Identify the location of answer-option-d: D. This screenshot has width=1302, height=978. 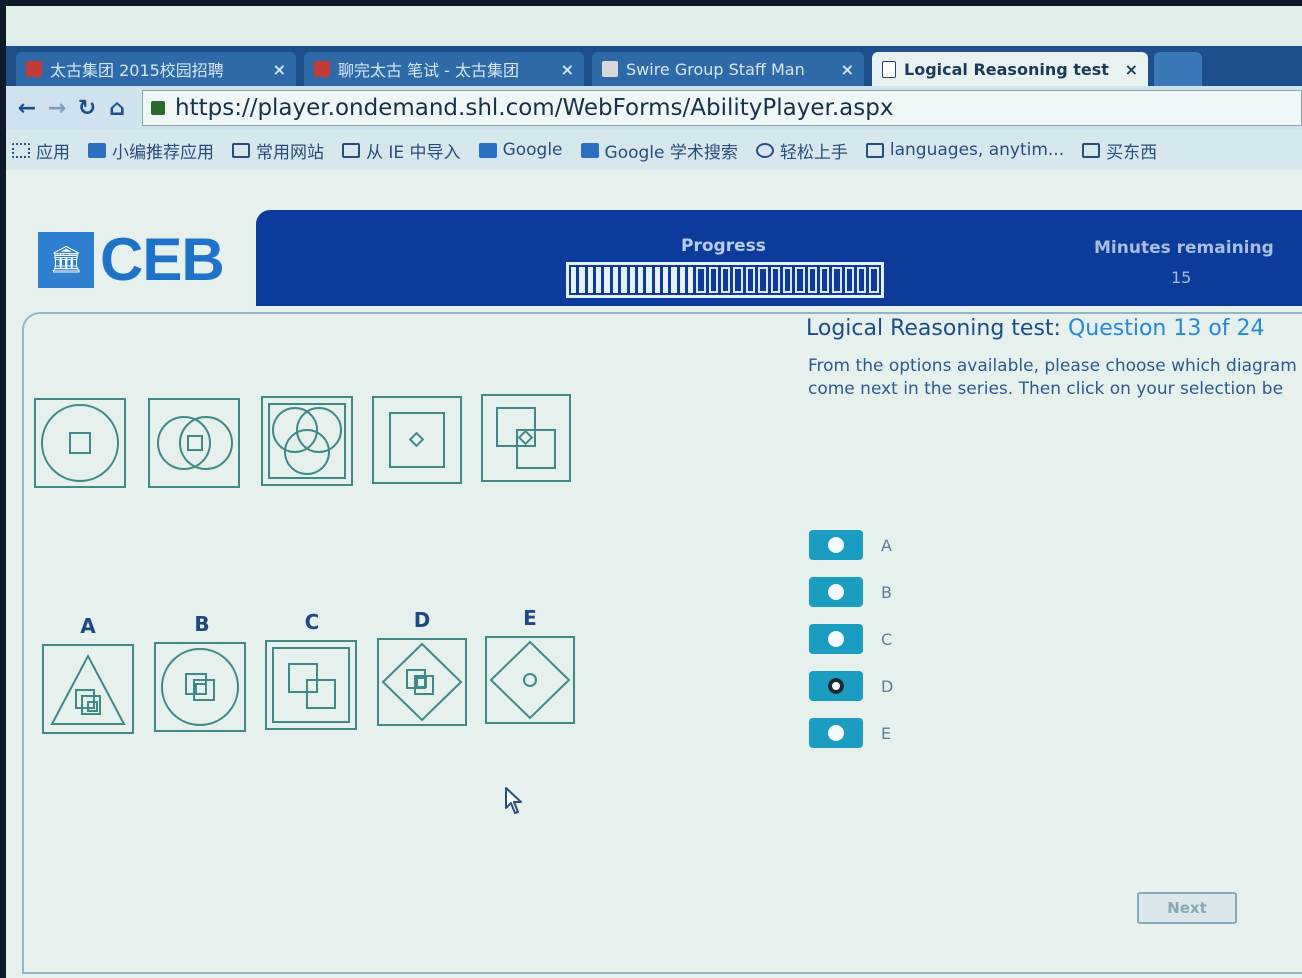
(851, 686).